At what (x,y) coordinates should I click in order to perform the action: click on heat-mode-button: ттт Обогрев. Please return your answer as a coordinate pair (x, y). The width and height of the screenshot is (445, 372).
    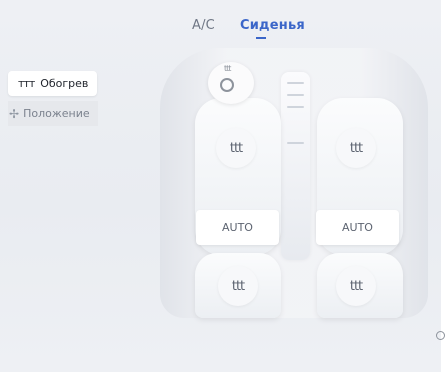
    Looking at the image, I should click on (52, 83).